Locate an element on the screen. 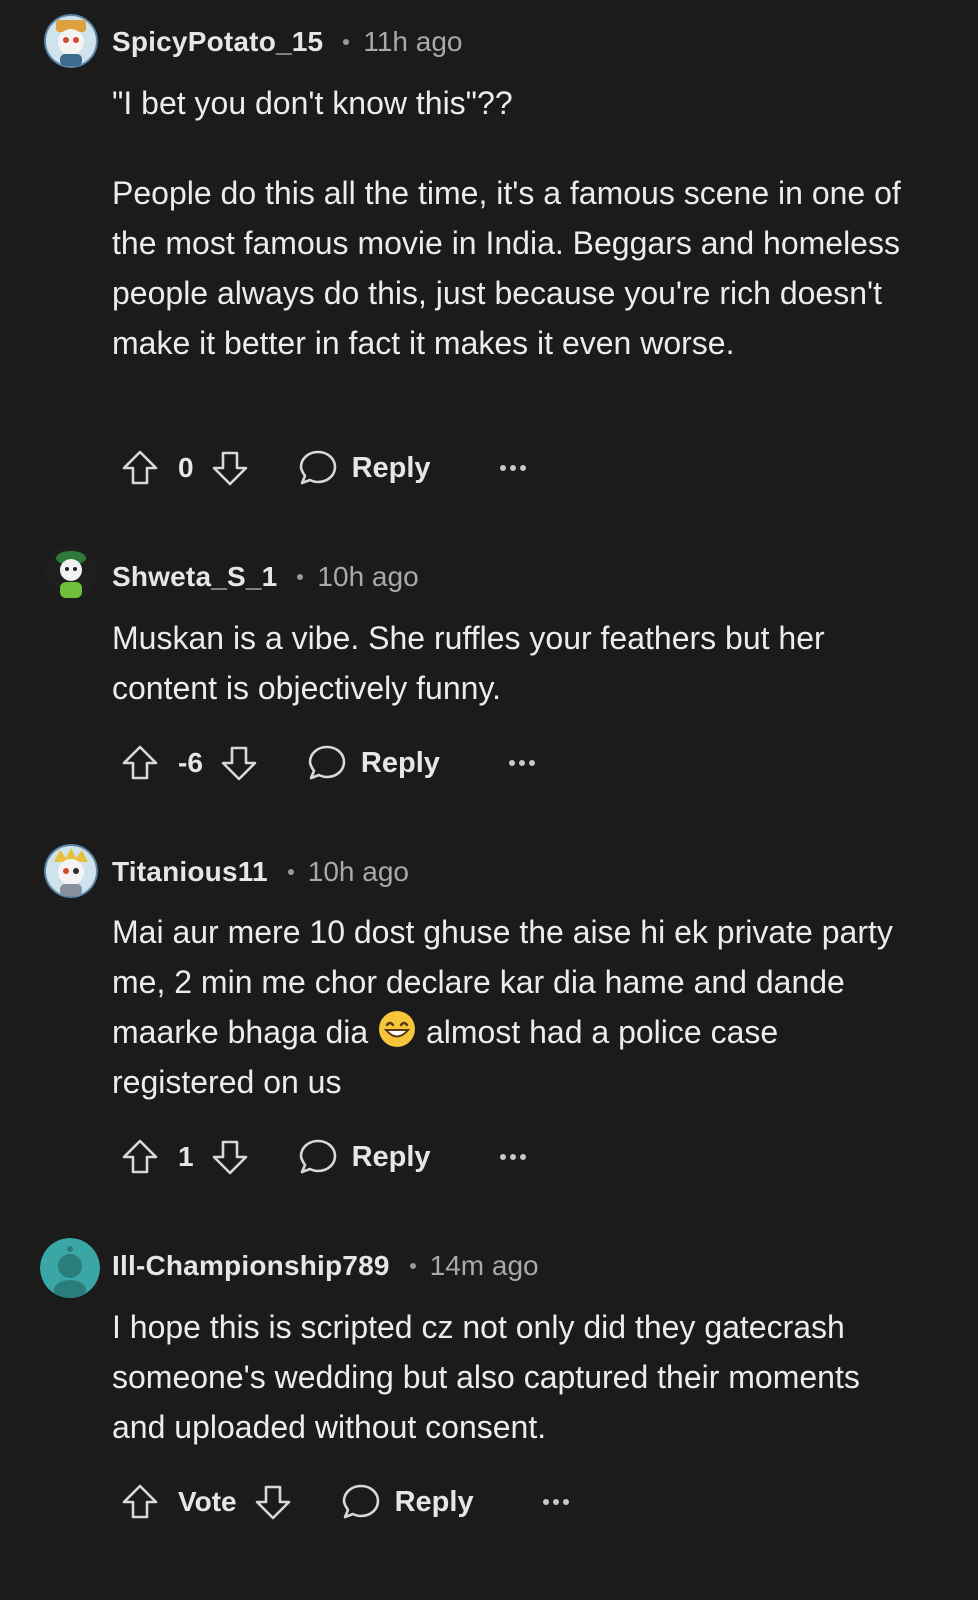  comment-meta: SpicyPotato_15 11h ago is located at coordinates (287, 42).